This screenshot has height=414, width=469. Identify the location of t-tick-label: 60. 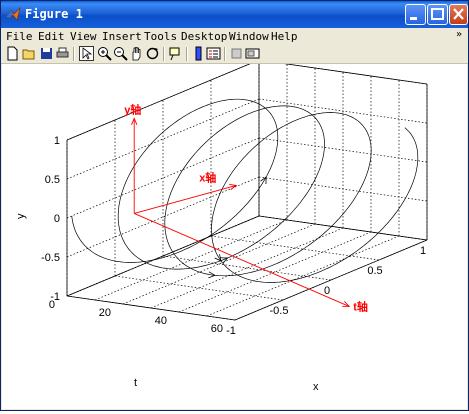
(217, 329).